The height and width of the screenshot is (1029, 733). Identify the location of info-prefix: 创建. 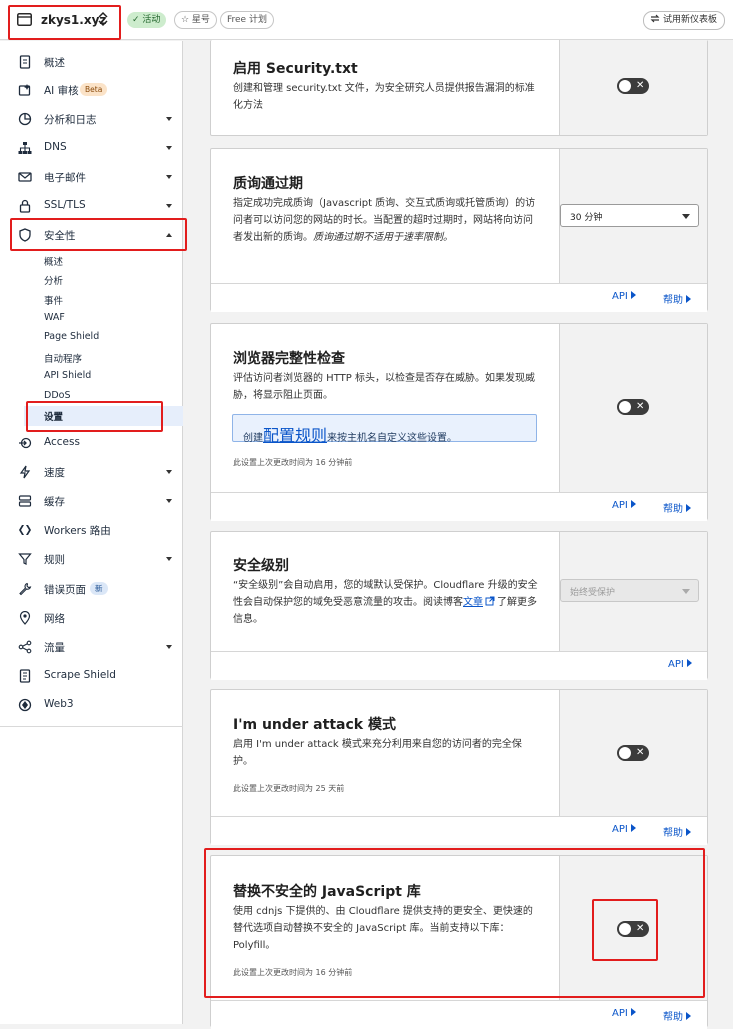
(253, 438).